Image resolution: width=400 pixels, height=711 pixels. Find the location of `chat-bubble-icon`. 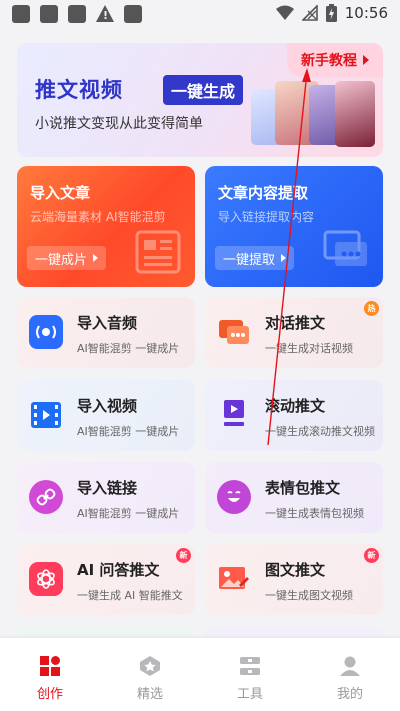

chat-bubble-icon is located at coordinates (345, 248).